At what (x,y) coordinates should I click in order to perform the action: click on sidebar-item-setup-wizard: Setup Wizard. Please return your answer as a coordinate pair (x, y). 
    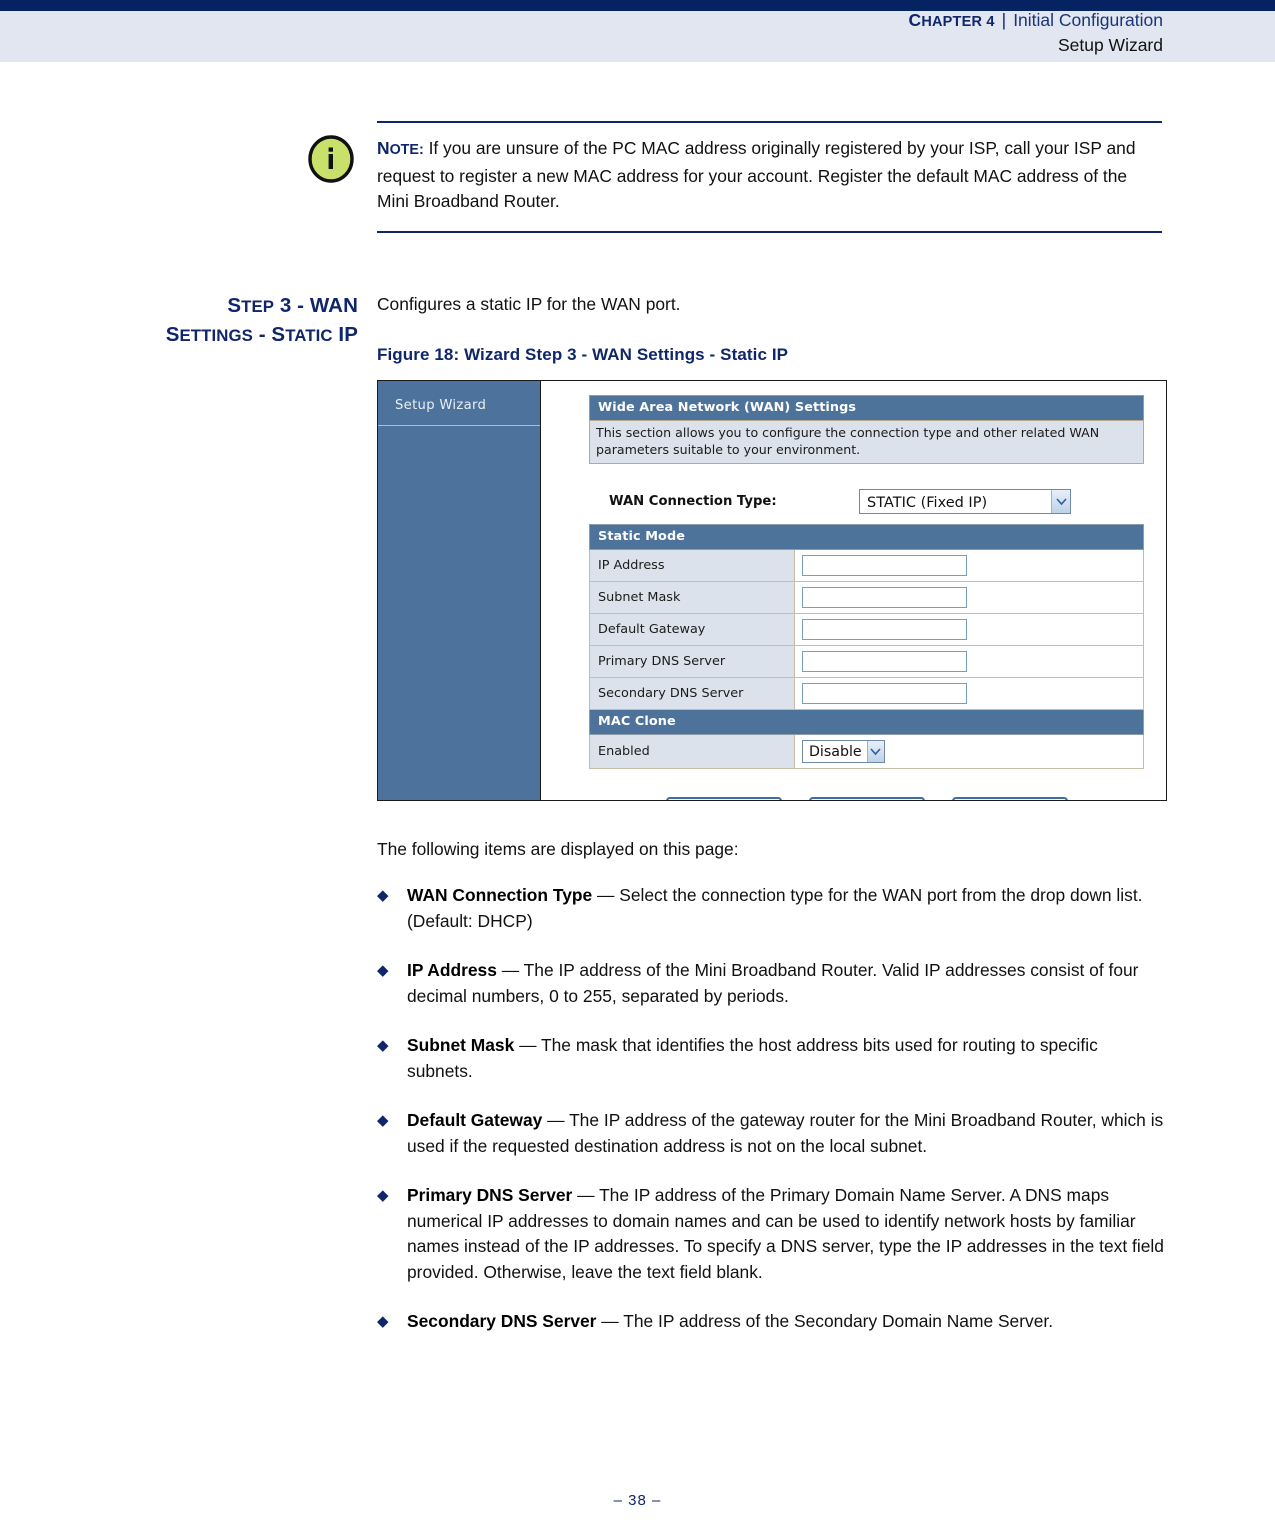
    Looking at the image, I should click on (459, 407).